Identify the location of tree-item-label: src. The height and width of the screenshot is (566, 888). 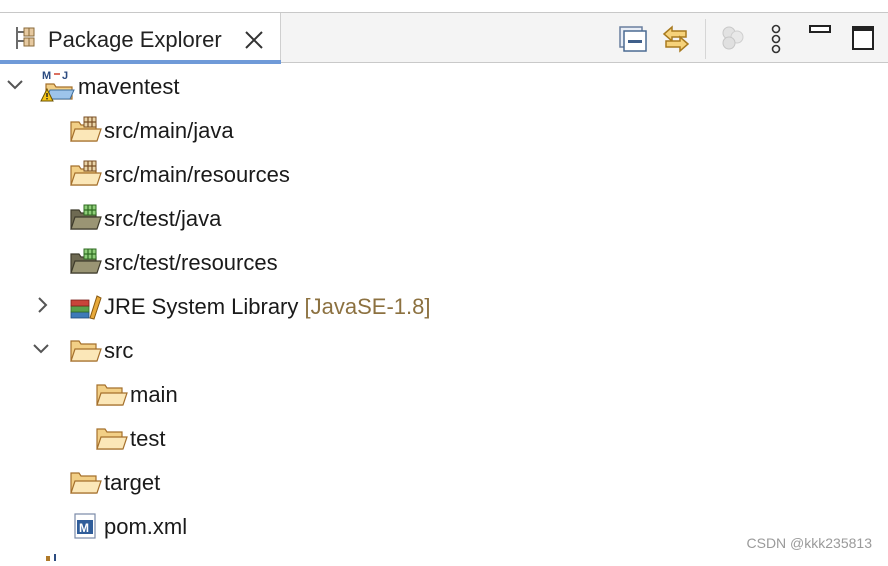
(119, 350).